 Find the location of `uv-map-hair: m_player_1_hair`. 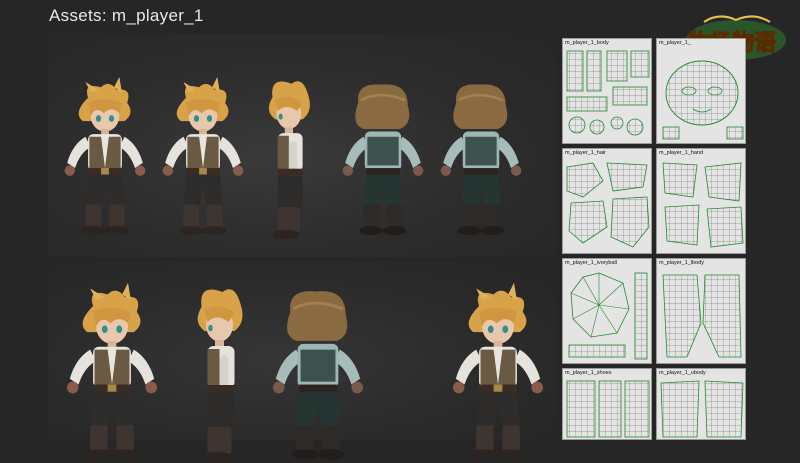

uv-map-hair: m_player_1_hair is located at coordinates (607, 201).